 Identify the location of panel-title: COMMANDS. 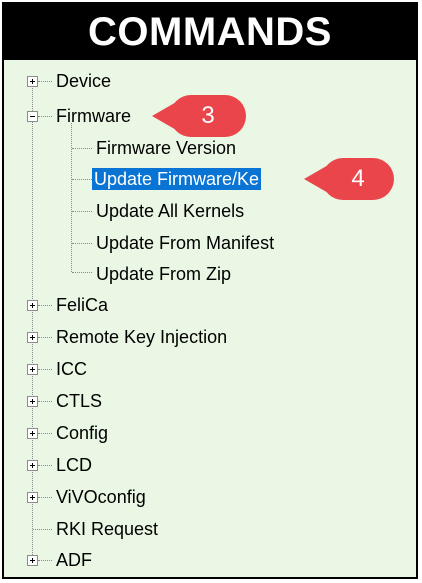
(210, 32).